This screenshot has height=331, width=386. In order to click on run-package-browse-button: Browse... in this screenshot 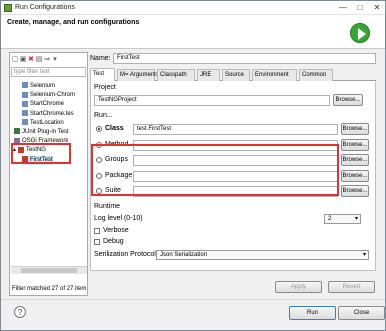, I will do `click(355, 175)`.